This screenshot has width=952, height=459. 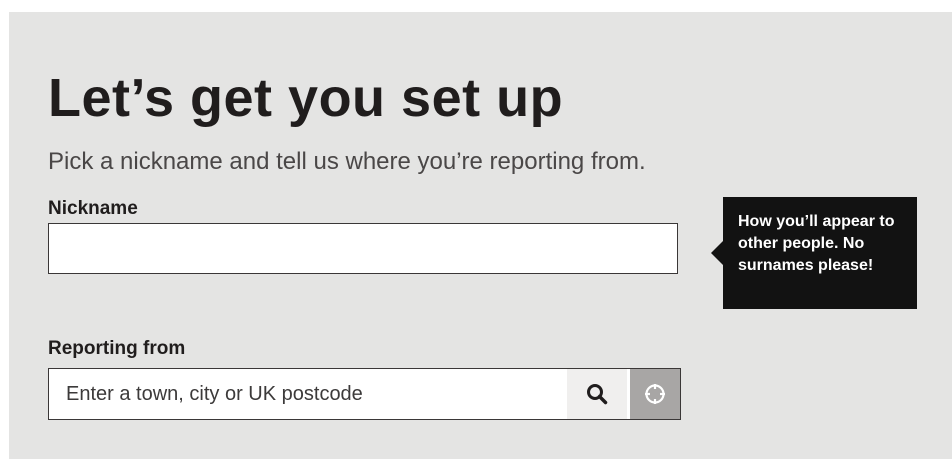 I want to click on crosshair-icon, so click(x=655, y=394).